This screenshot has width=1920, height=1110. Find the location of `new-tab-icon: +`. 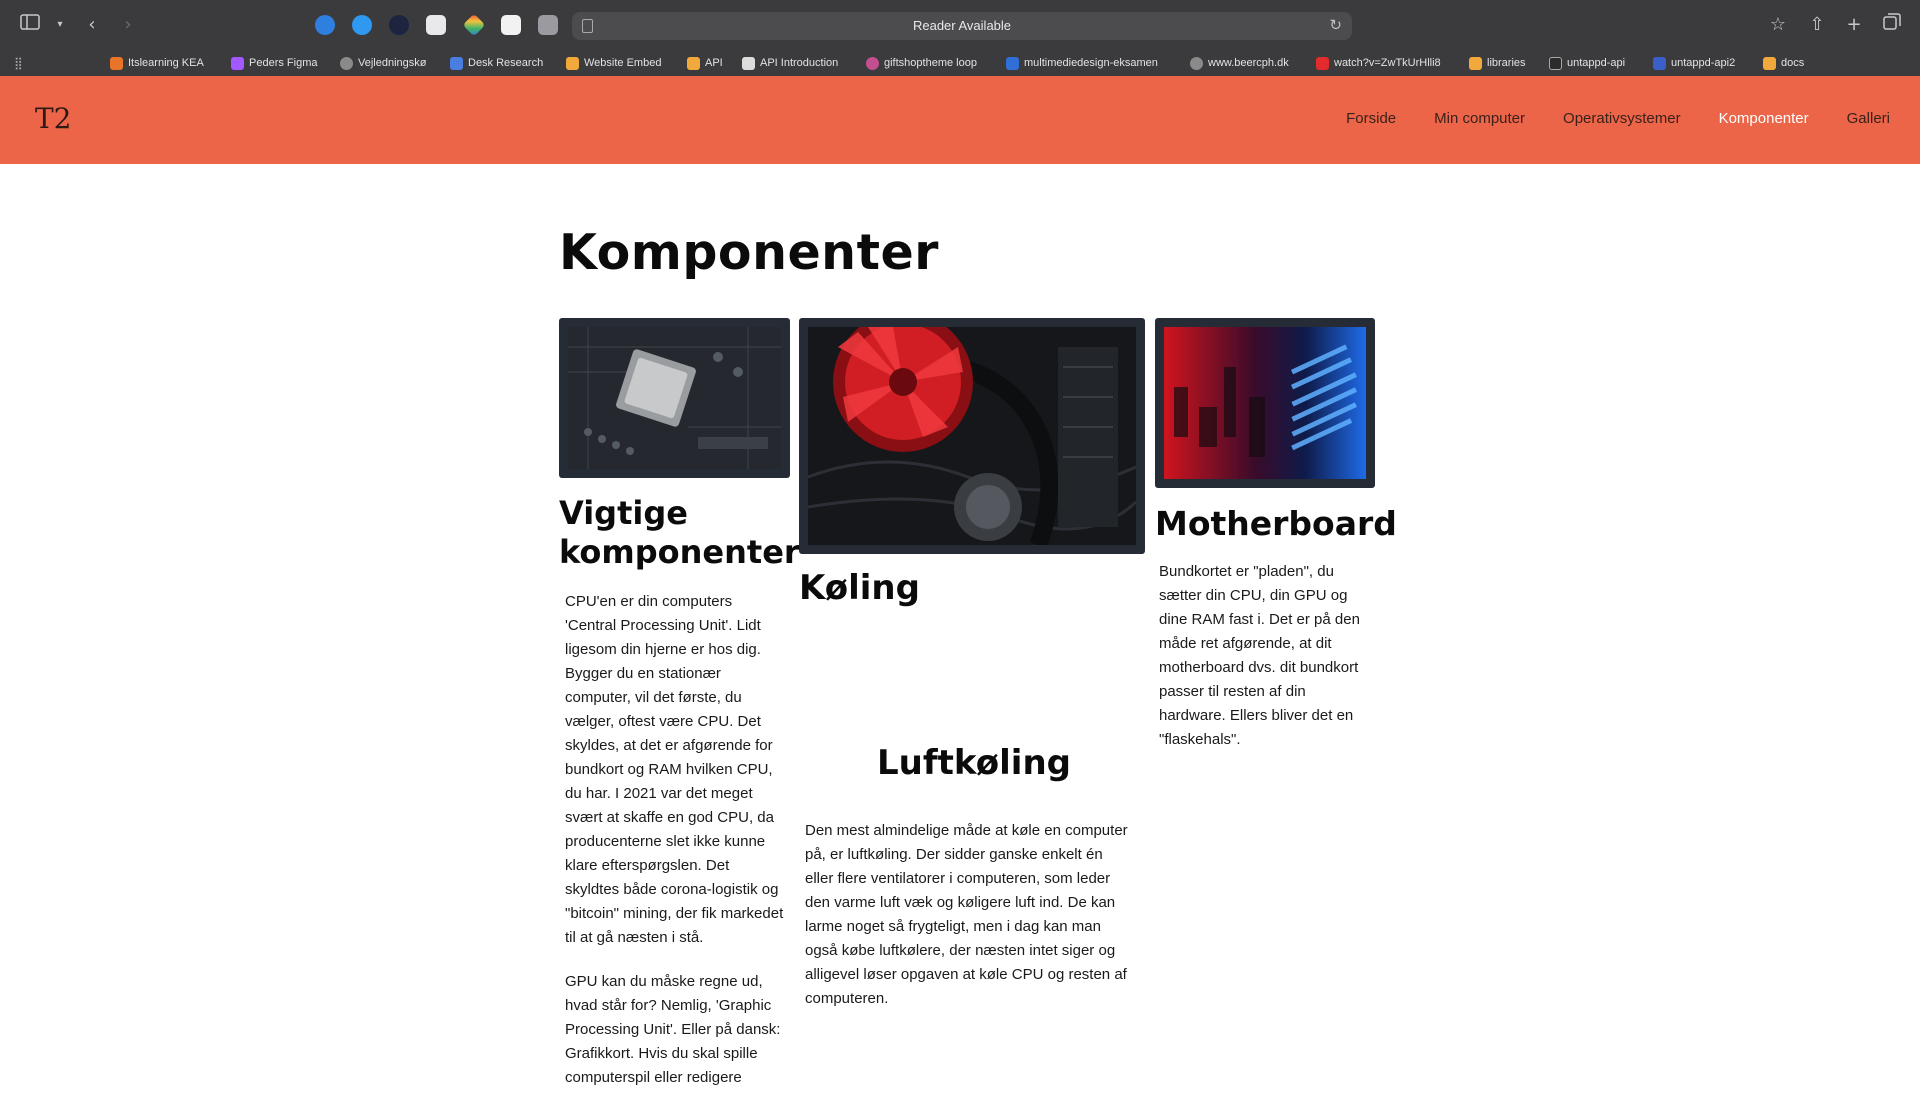

new-tab-icon: + is located at coordinates (1854, 25).